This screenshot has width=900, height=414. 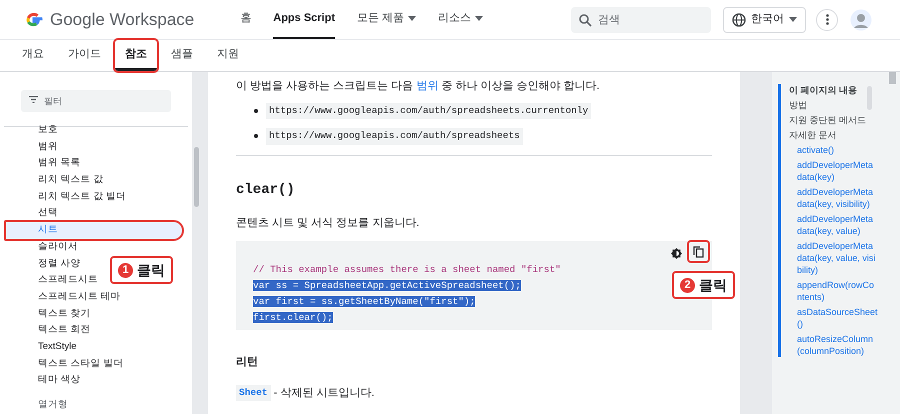 What do you see at coordinates (641, 19) in the screenshot?
I see `search-field: 검색` at bounding box center [641, 19].